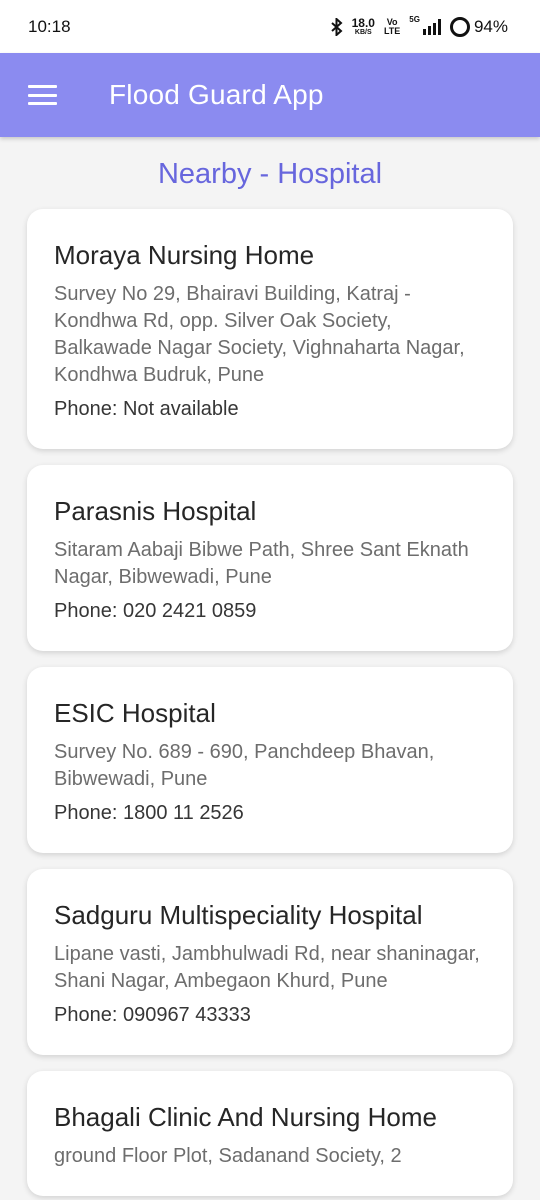 This screenshot has height=1200, width=540. I want to click on app-title: Flood Guard App, so click(216, 94).